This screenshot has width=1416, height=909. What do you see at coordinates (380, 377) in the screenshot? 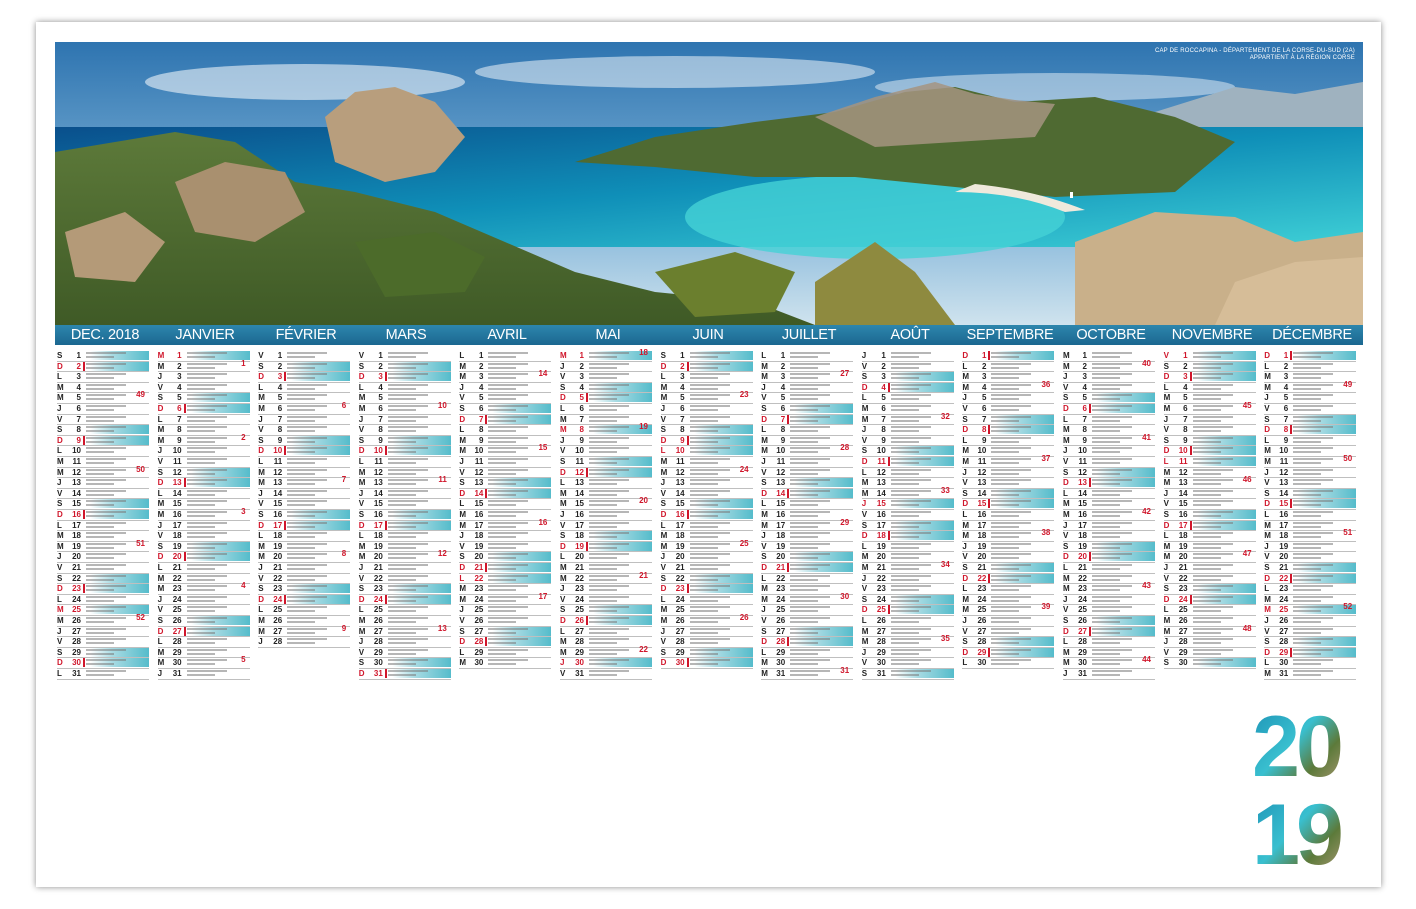
I see `day-number: 3` at bounding box center [380, 377].